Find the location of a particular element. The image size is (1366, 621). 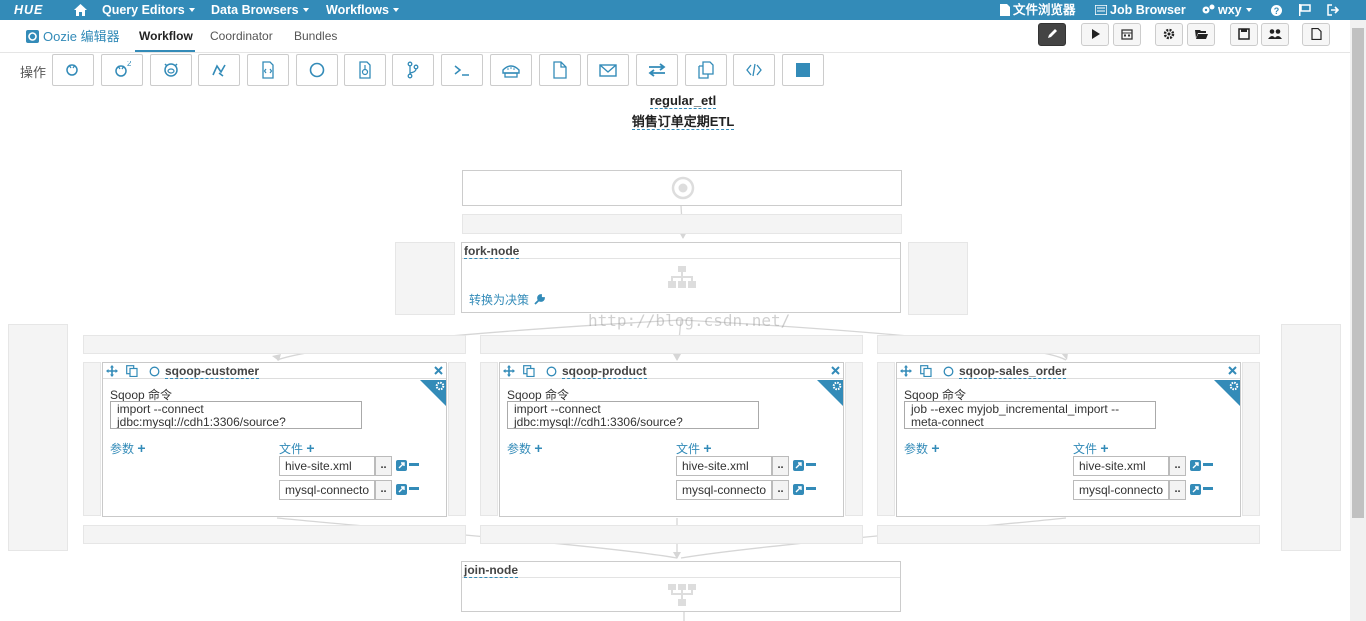

convert-to-decision-link: 转换为决策 is located at coordinates (507, 299).